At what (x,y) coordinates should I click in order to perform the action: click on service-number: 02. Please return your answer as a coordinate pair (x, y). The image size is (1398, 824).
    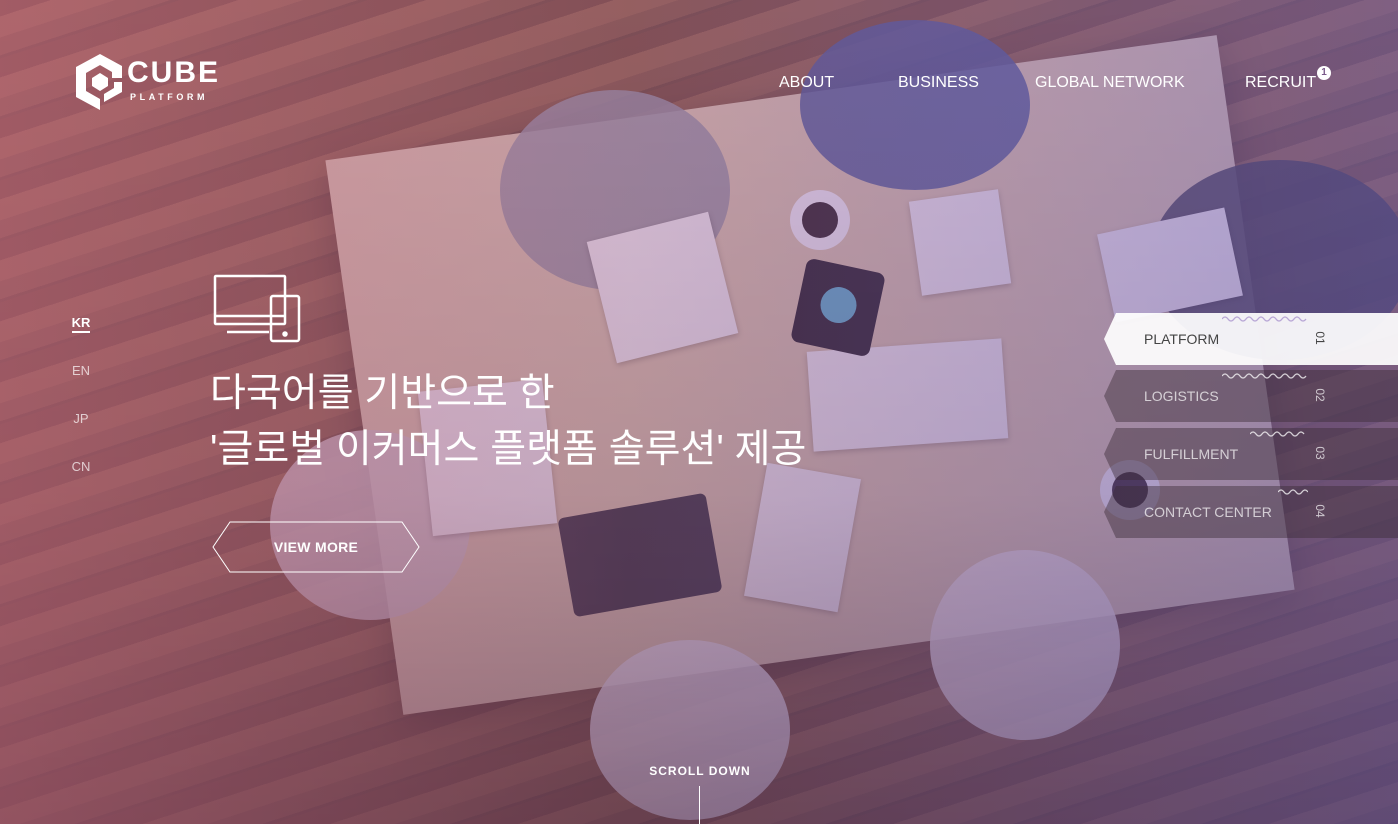
    Looking at the image, I should click on (1320, 395).